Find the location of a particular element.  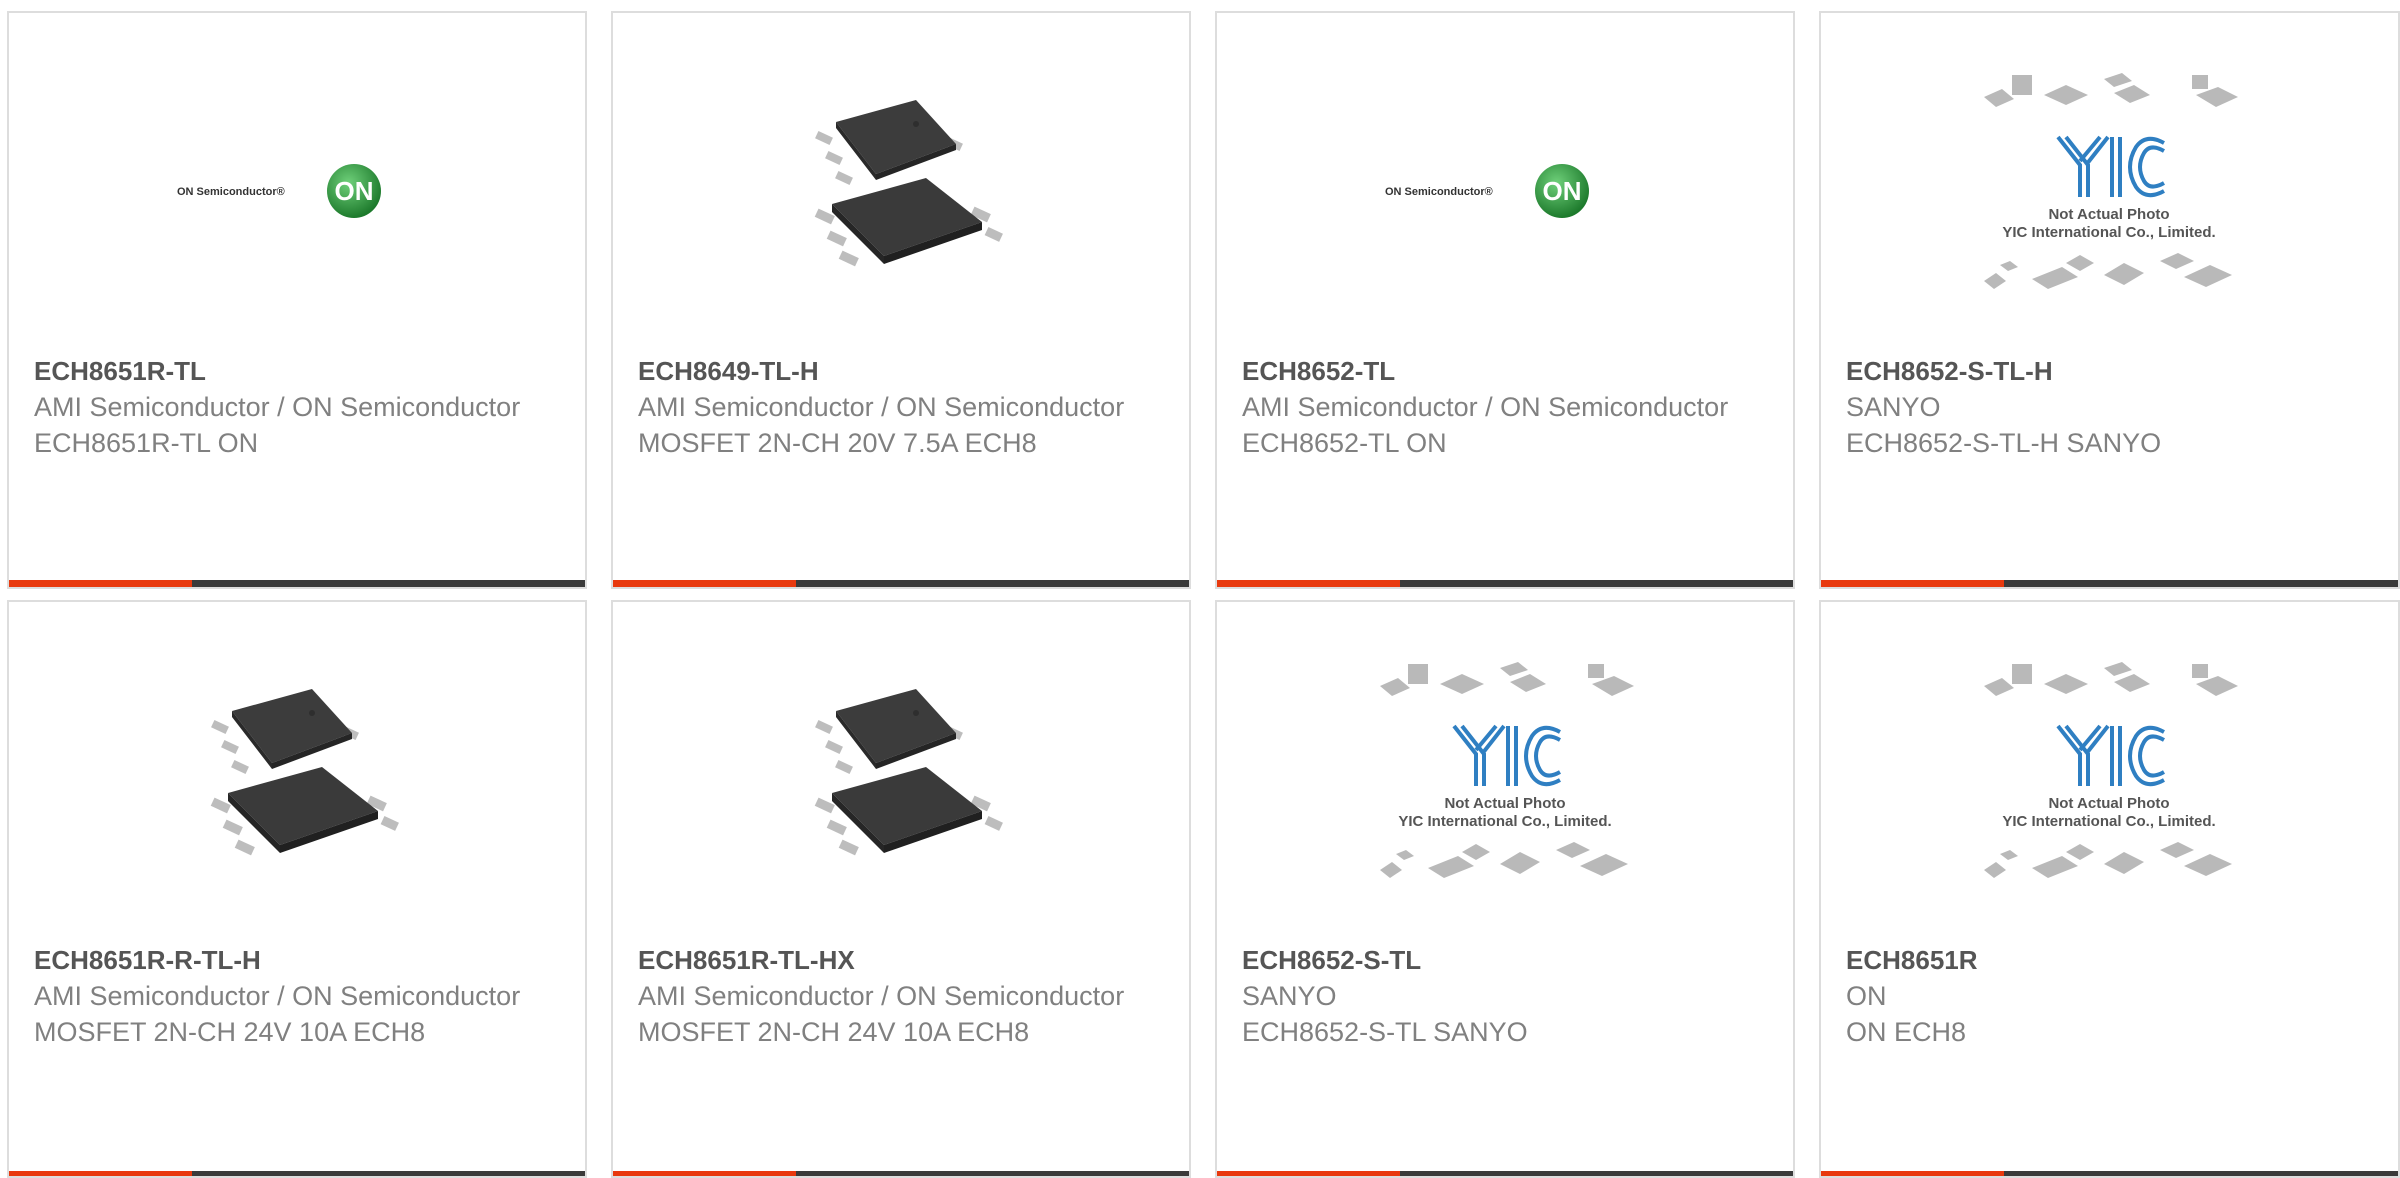

part-number: ECH8651R-TL-HX is located at coordinates (898, 960).